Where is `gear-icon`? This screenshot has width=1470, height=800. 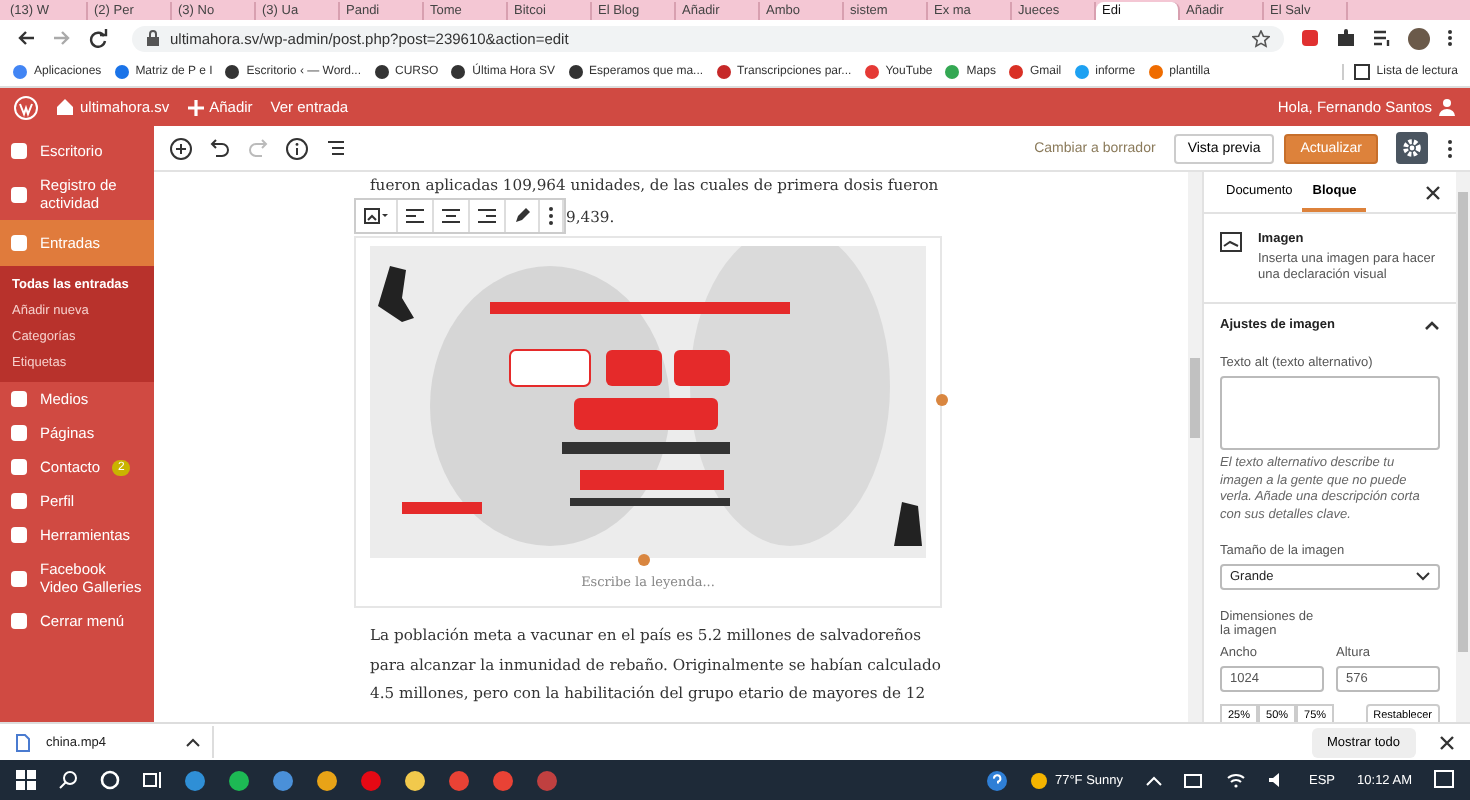 gear-icon is located at coordinates (1412, 148).